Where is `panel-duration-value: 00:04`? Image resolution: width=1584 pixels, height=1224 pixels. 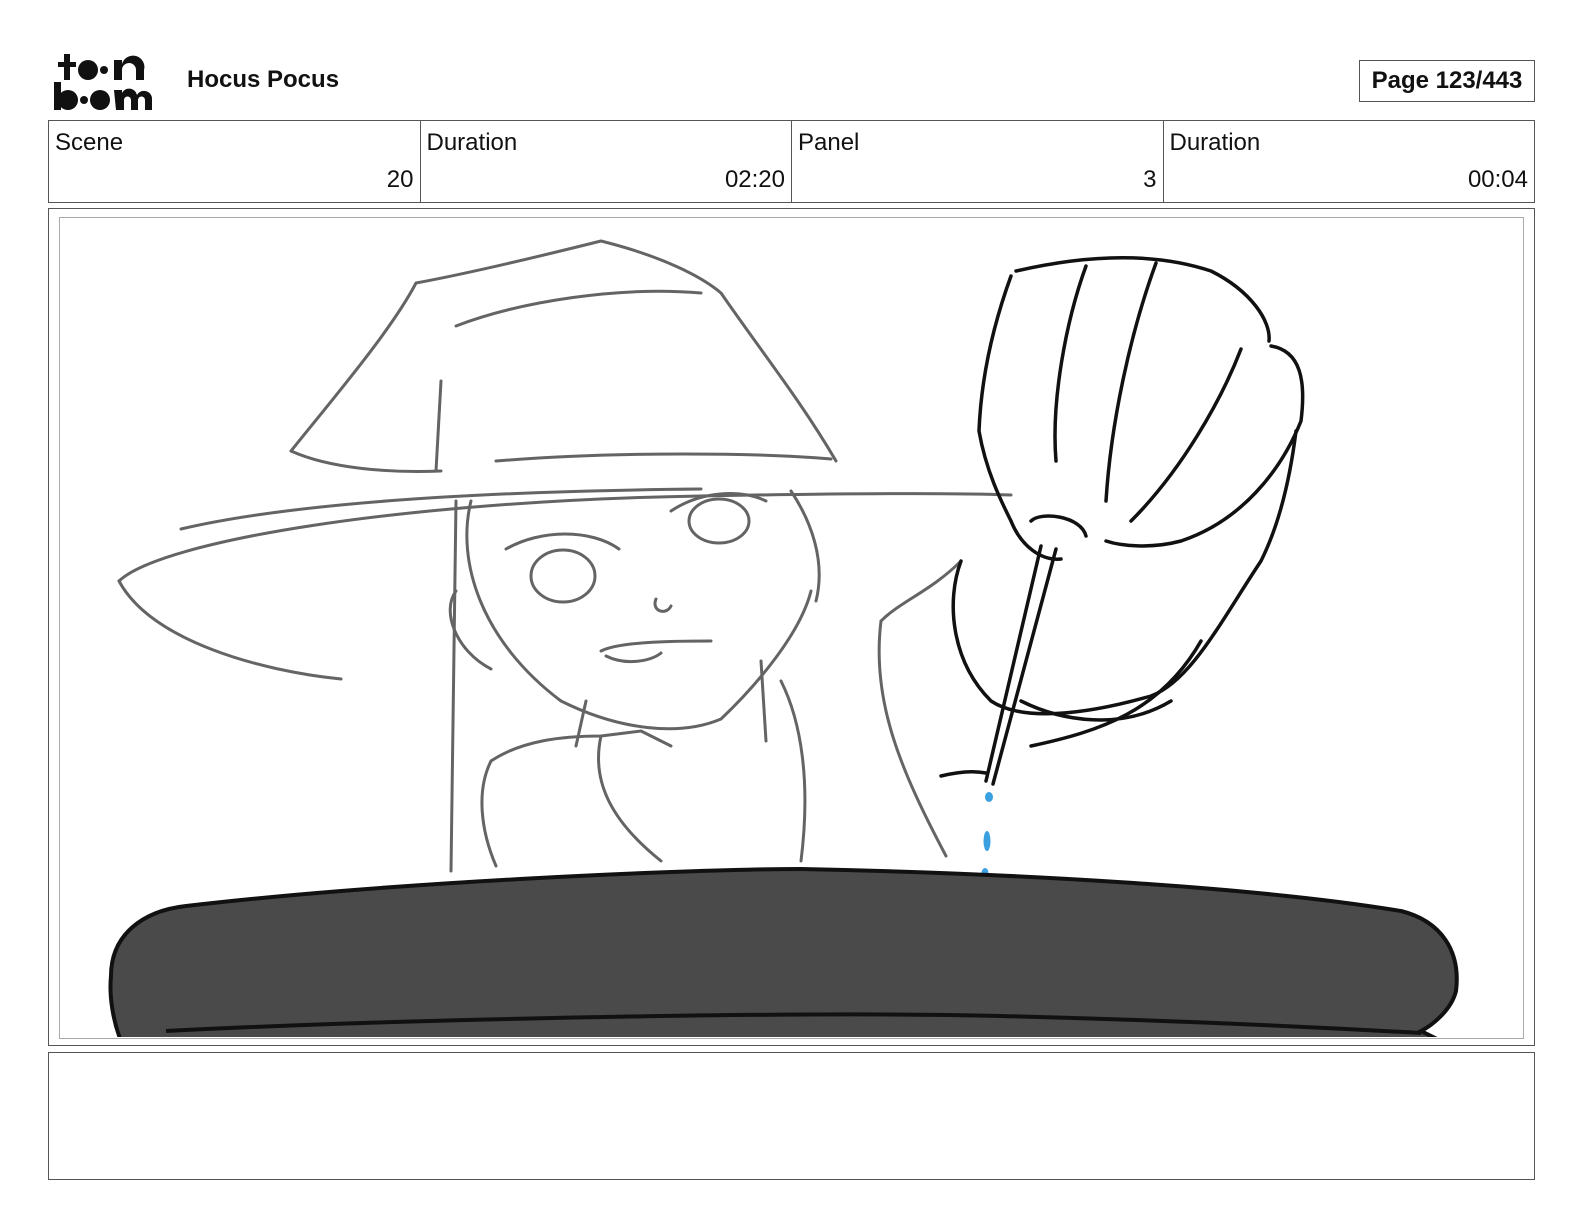
panel-duration-value: 00:04 is located at coordinates (1497, 179).